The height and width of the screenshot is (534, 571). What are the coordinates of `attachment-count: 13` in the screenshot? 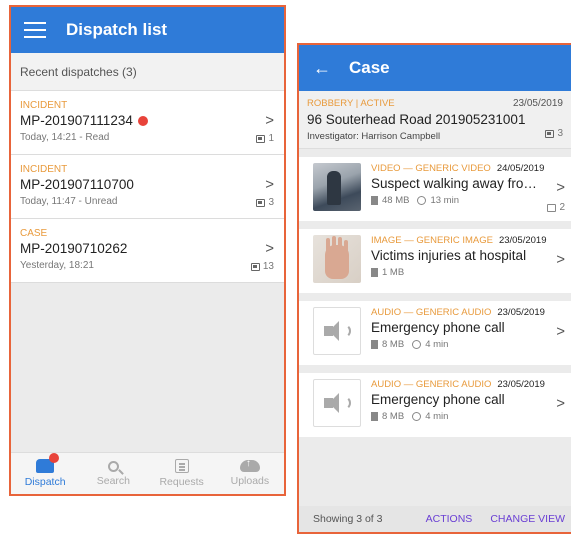 It's located at (262, 266).